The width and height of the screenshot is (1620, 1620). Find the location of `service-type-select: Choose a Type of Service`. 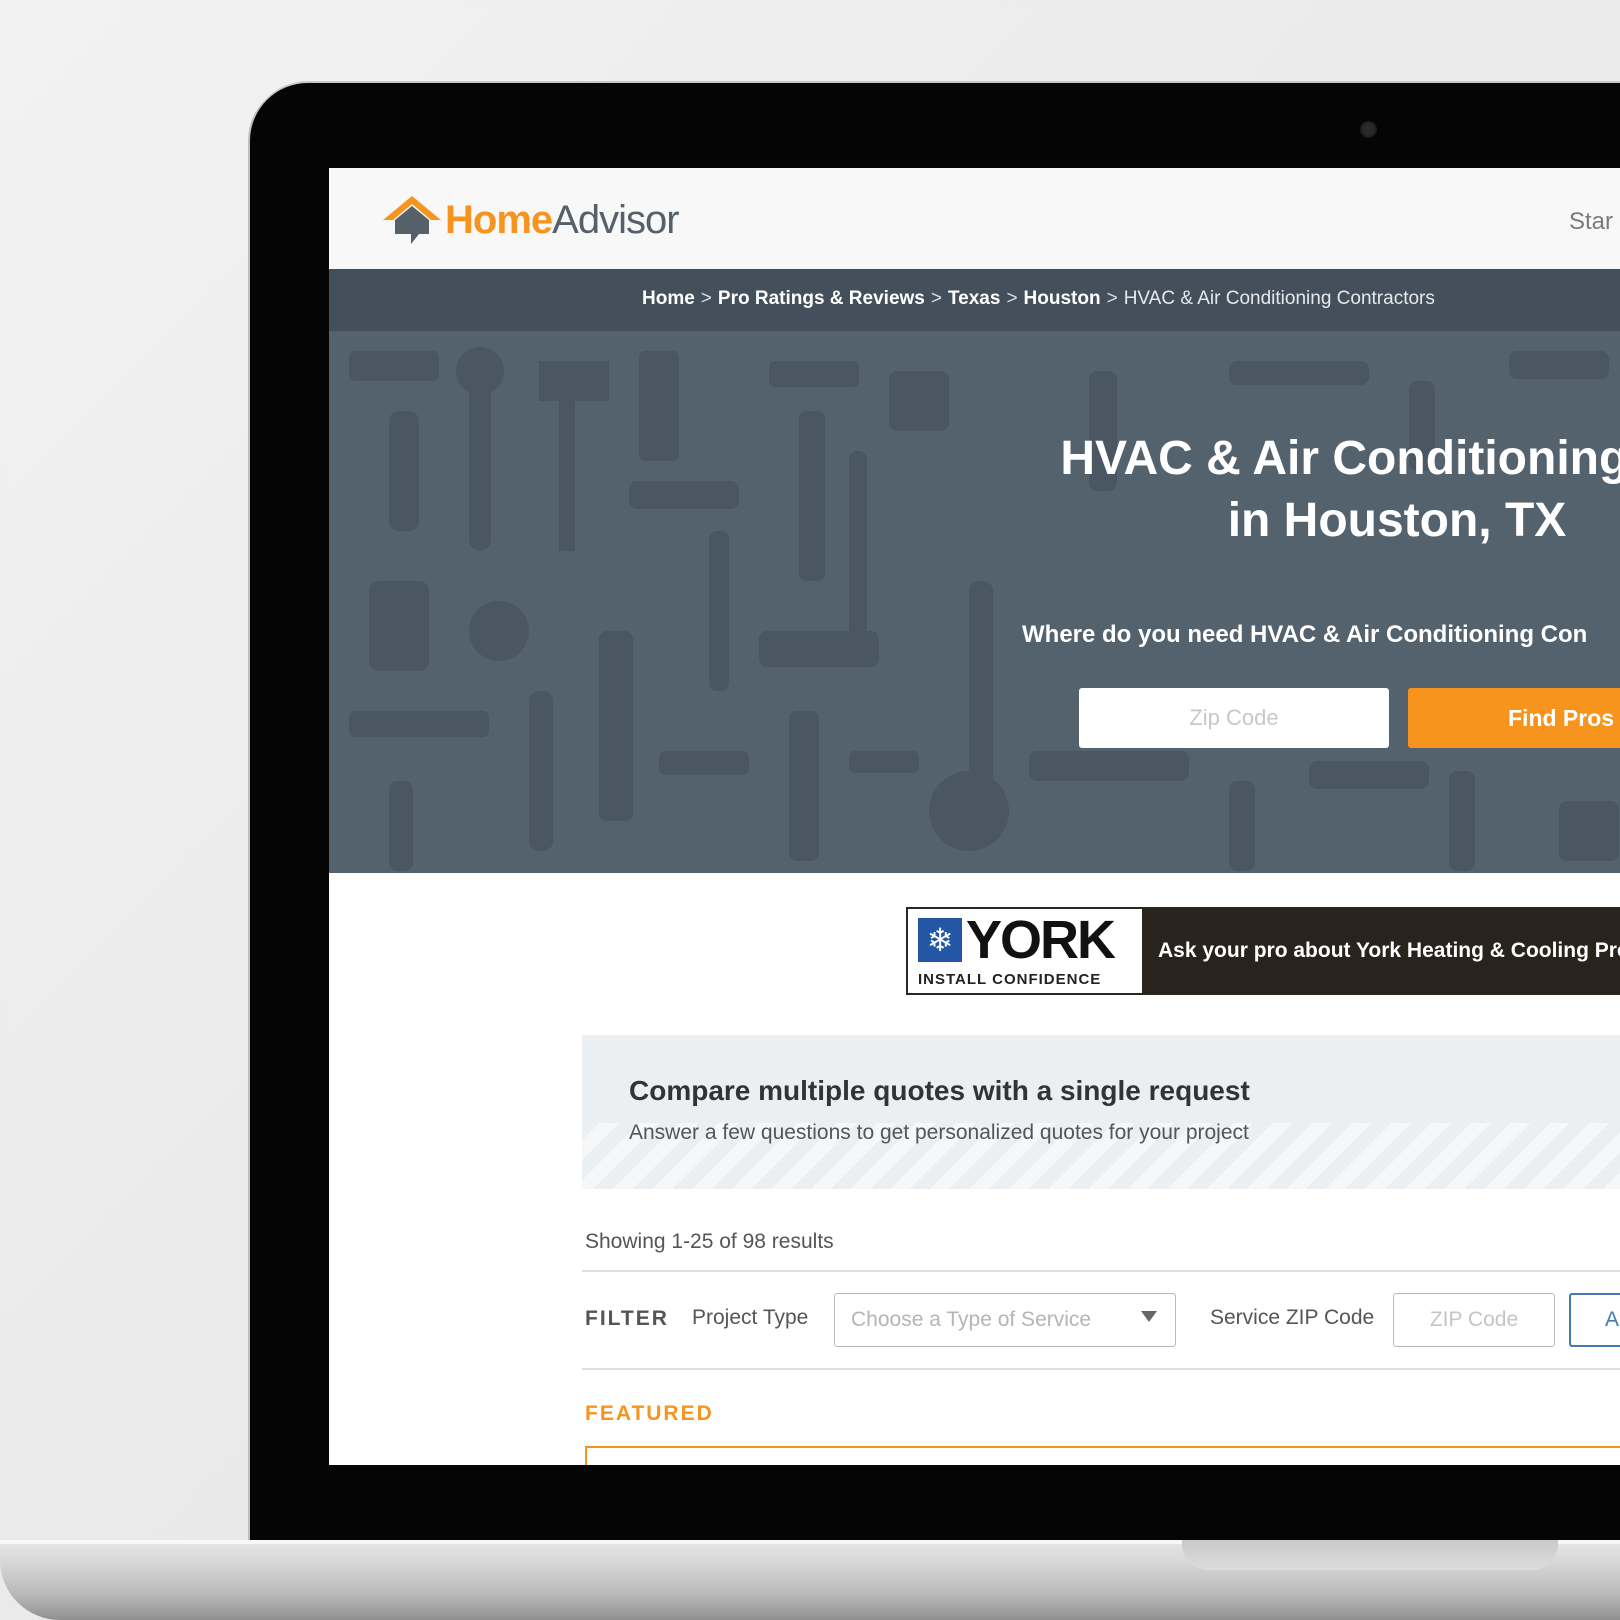

service-type-select: Choose a Type of Service is located at coordinates (1005, 1320).